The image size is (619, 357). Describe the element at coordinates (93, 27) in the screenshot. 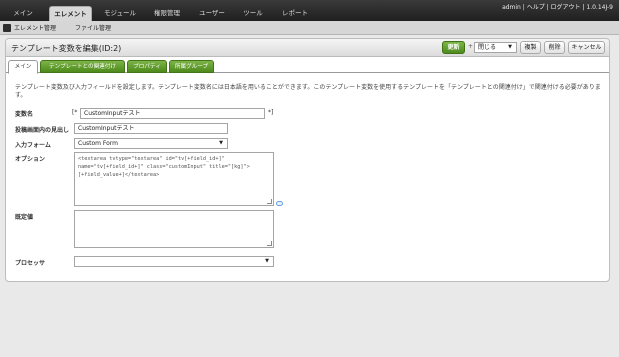

I see `subnav-item-file-manager: ファイル管理` at that location.